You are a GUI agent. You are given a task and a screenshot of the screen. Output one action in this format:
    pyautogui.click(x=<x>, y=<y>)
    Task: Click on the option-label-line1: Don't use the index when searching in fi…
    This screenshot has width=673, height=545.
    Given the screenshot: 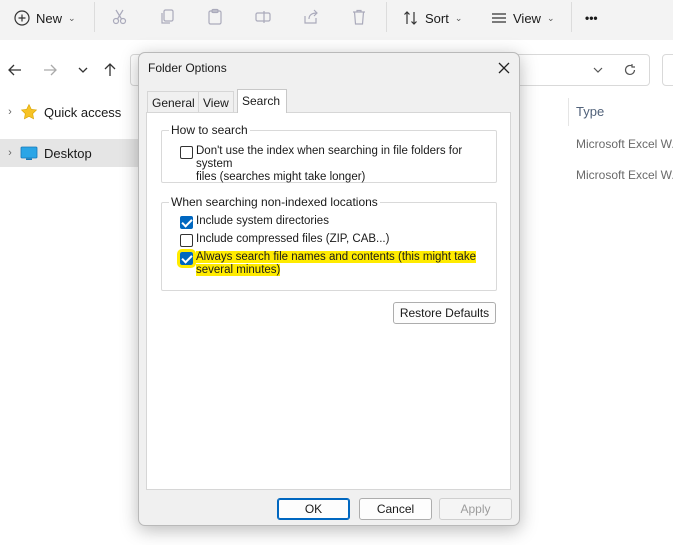 What is the action you would take?
    pyautogui.click(x=329, y=157)
    